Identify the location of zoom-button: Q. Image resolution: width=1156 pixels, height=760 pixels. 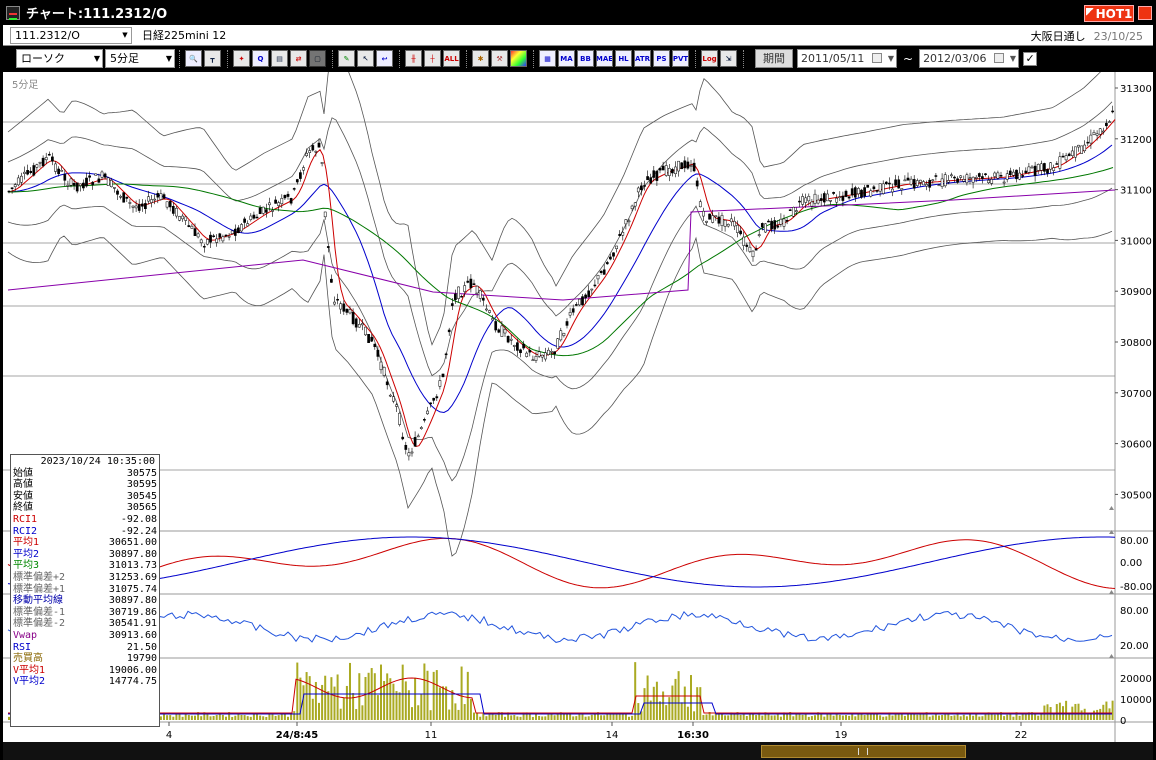
(260, 58).